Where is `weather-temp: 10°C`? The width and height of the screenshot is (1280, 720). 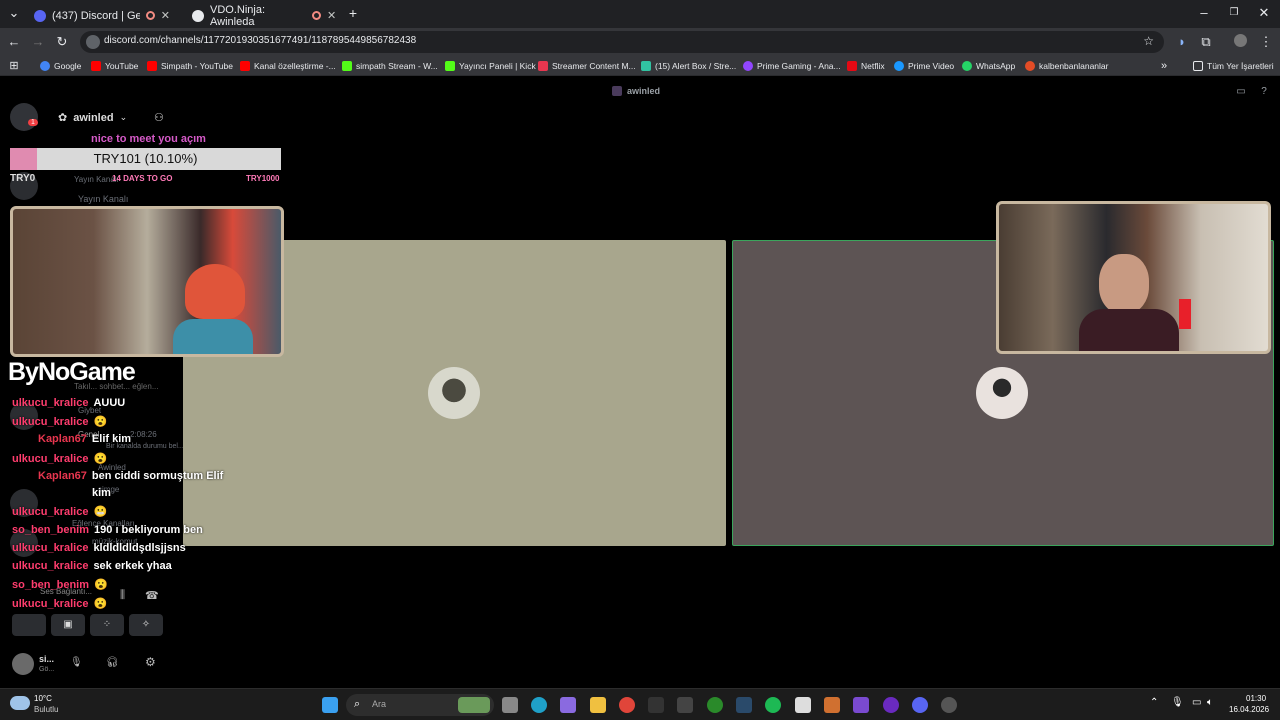
weather-temp: 10°C is located at coordinates (43, 698).